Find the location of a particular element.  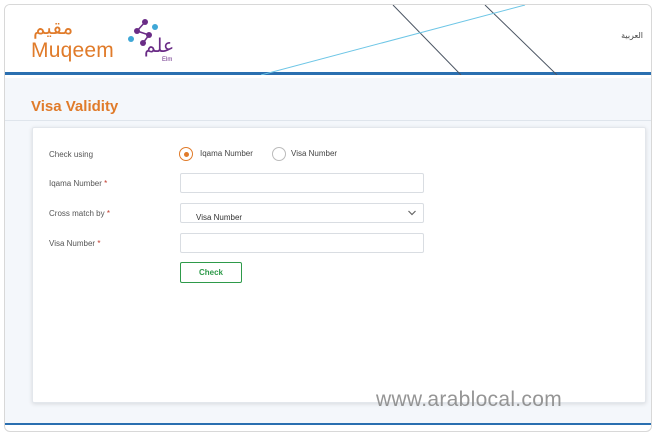

elm-logo-arabic: علم is located at coordinates (159, 46).